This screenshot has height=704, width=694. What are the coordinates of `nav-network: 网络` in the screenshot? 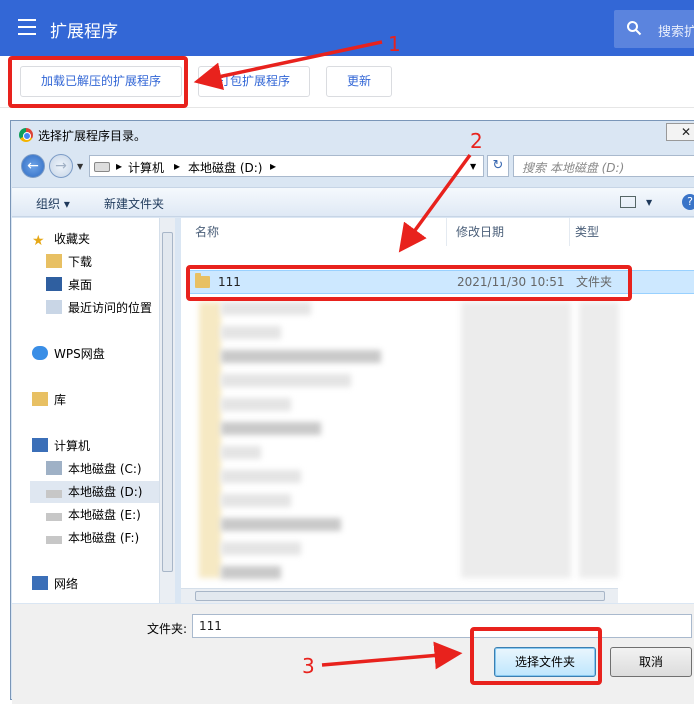 It's located at (104, 584).